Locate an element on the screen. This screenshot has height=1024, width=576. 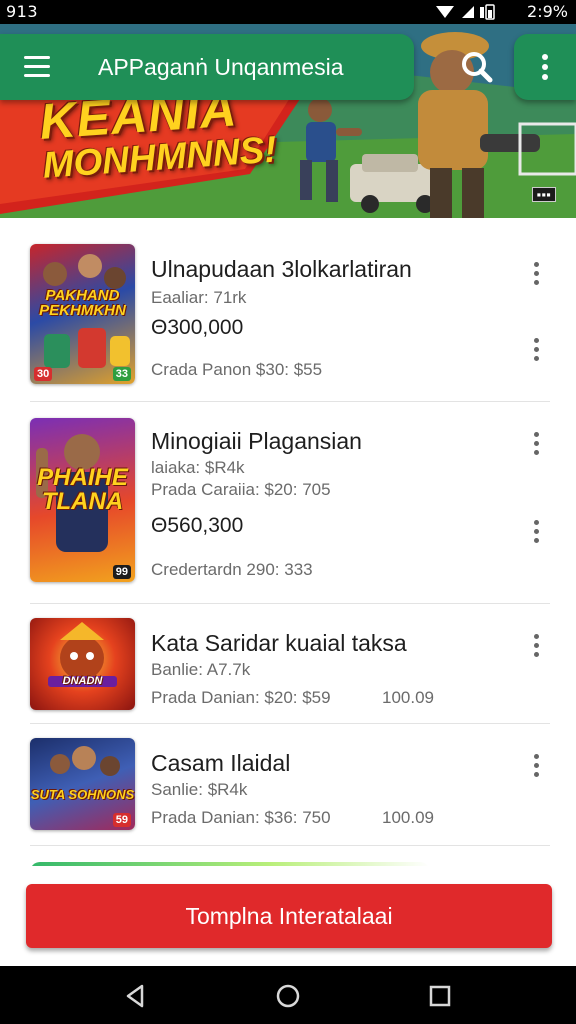
thumbnail-badge-left: 30 is located at coordinates (43, 374).